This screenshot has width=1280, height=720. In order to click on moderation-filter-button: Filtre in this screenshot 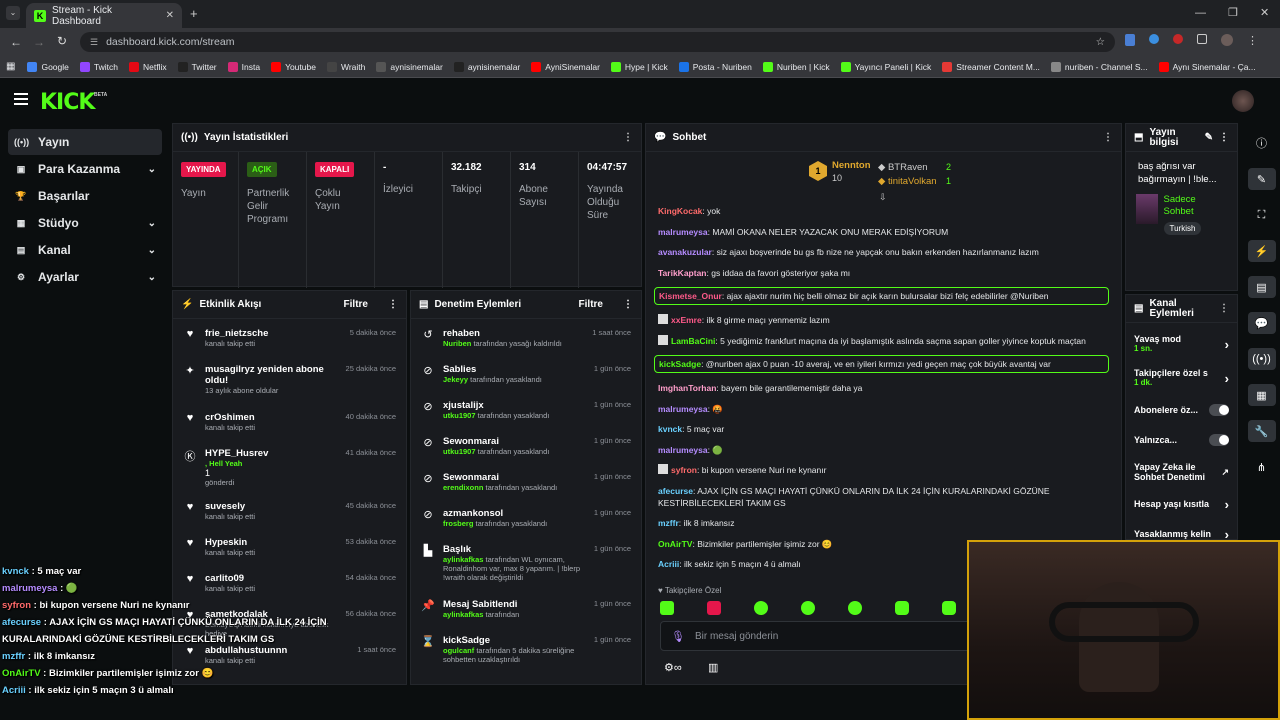, I will do `click(591, 304)`.